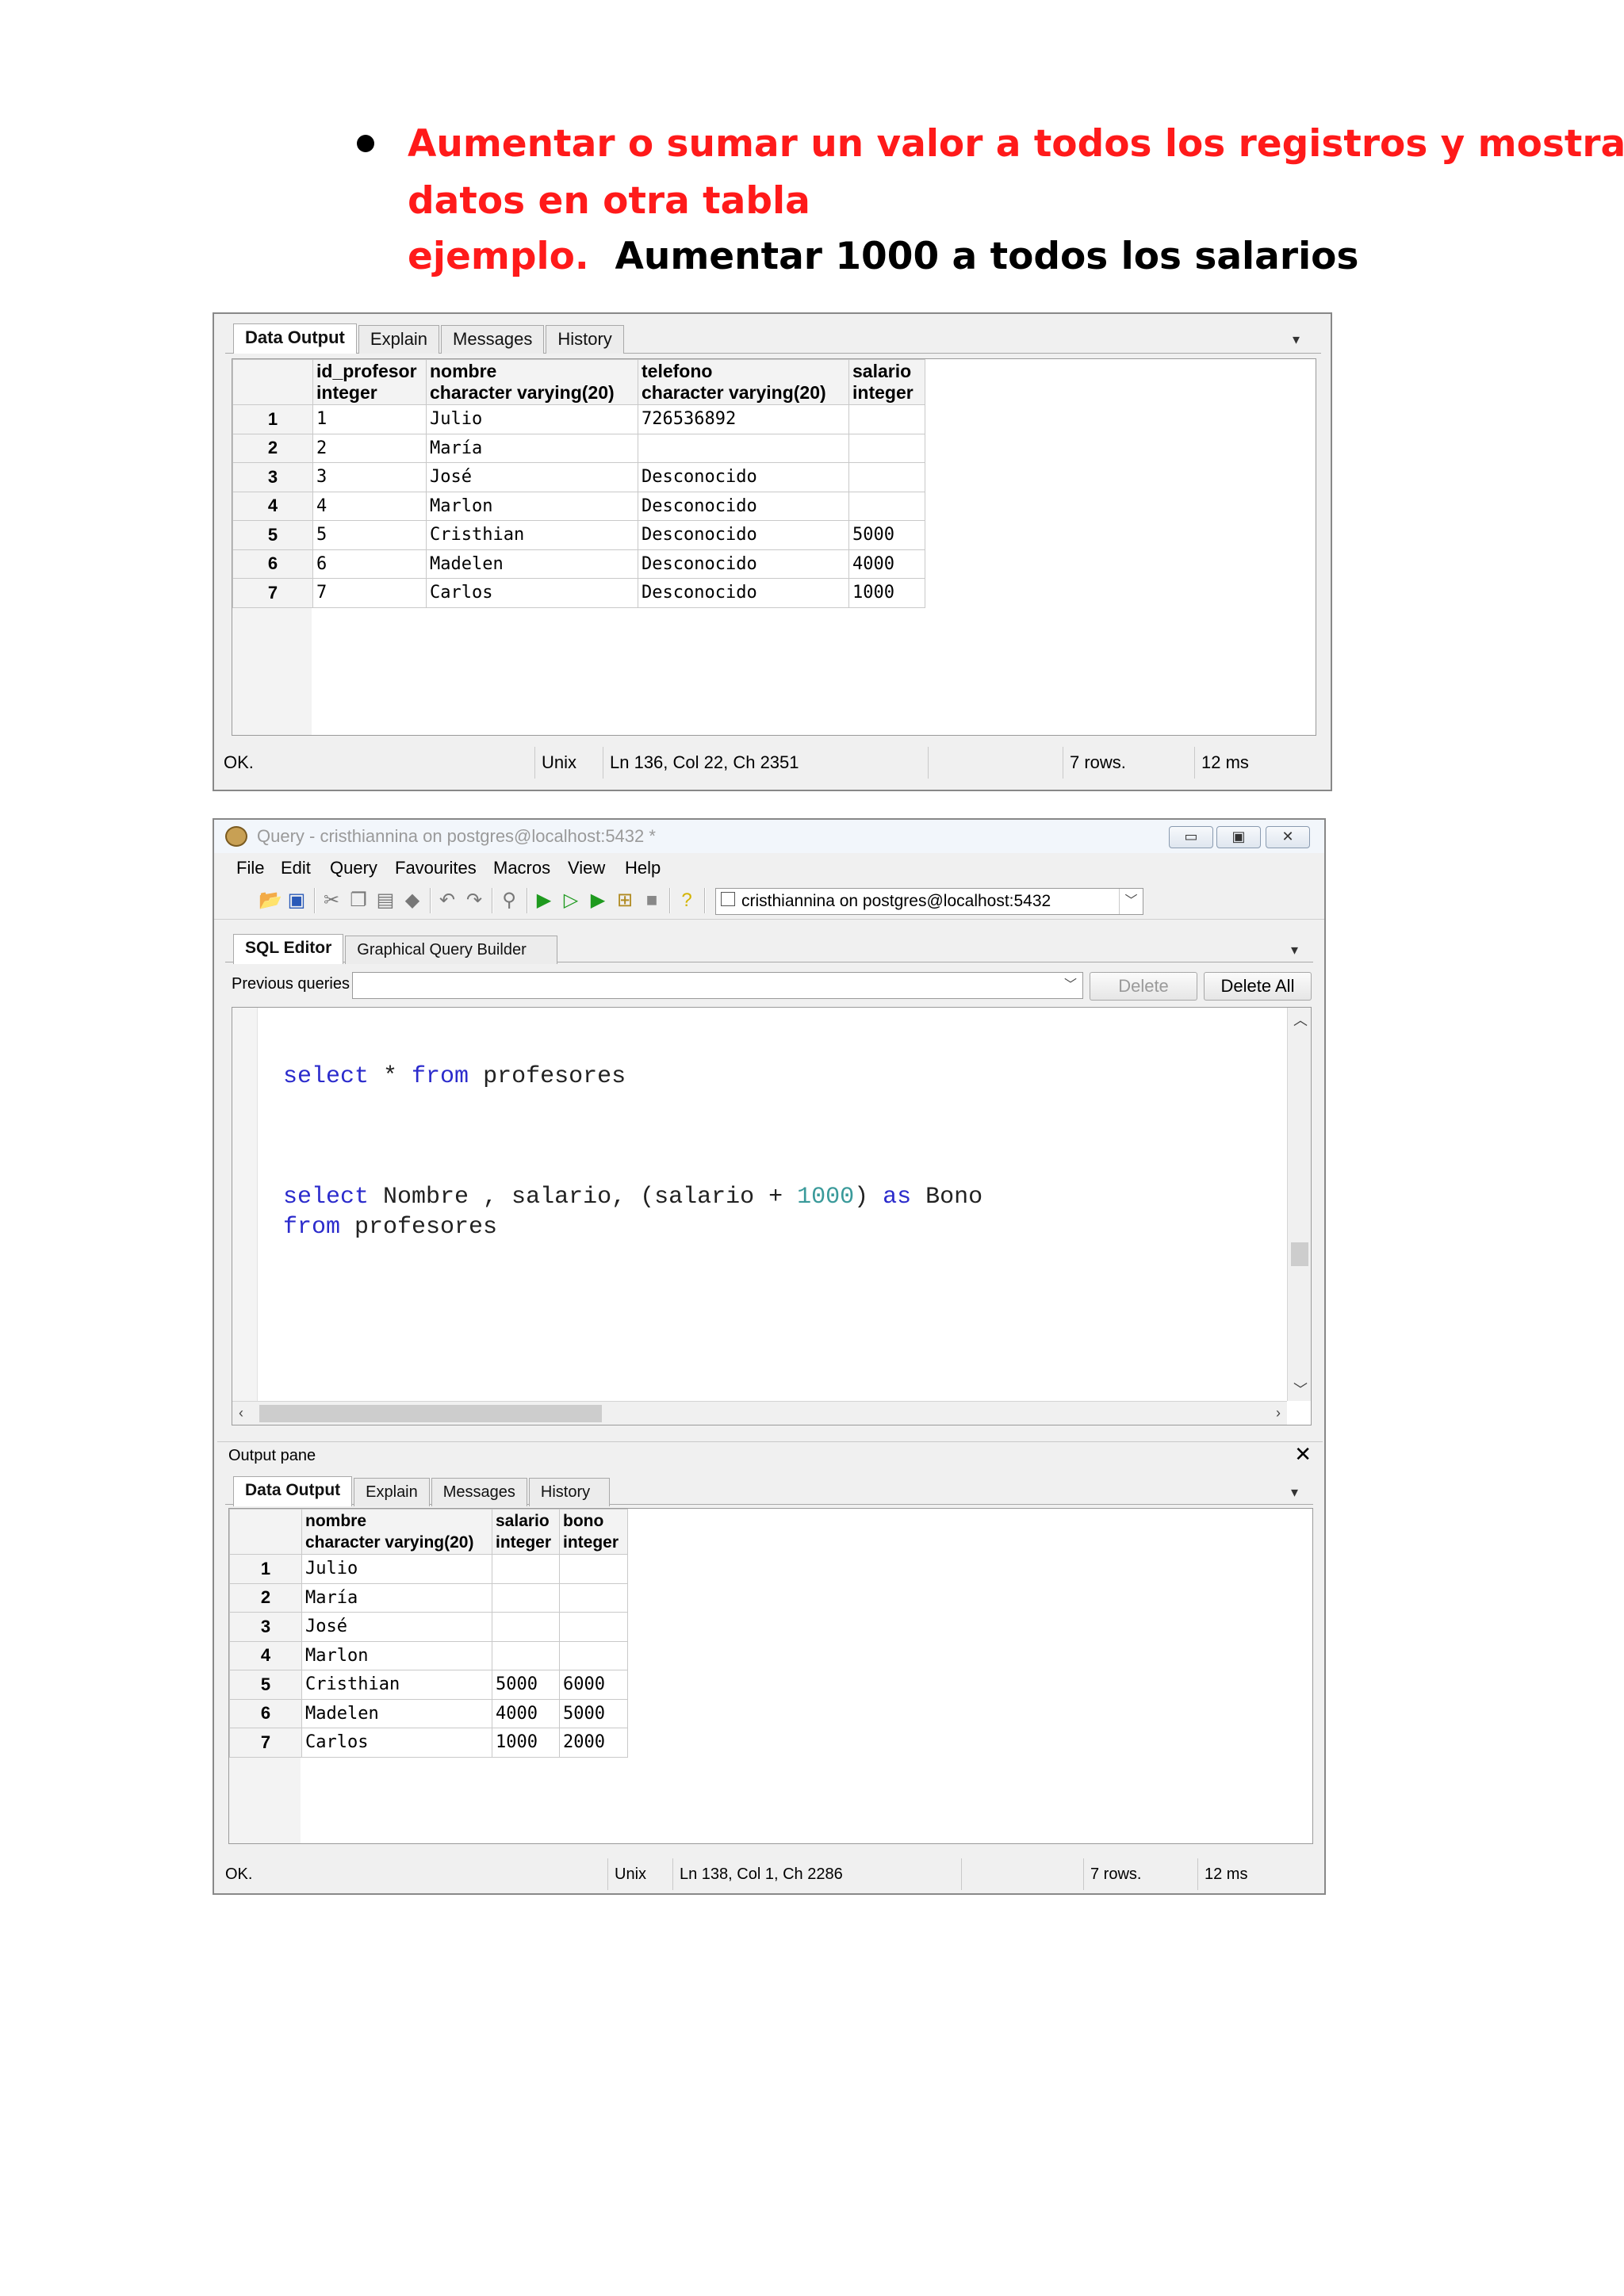 This screenshot has width=1624, height=2296. Describe the element at coordinates (474, 901) in the screenshot. I see `redo-icon: ↷` at that location.